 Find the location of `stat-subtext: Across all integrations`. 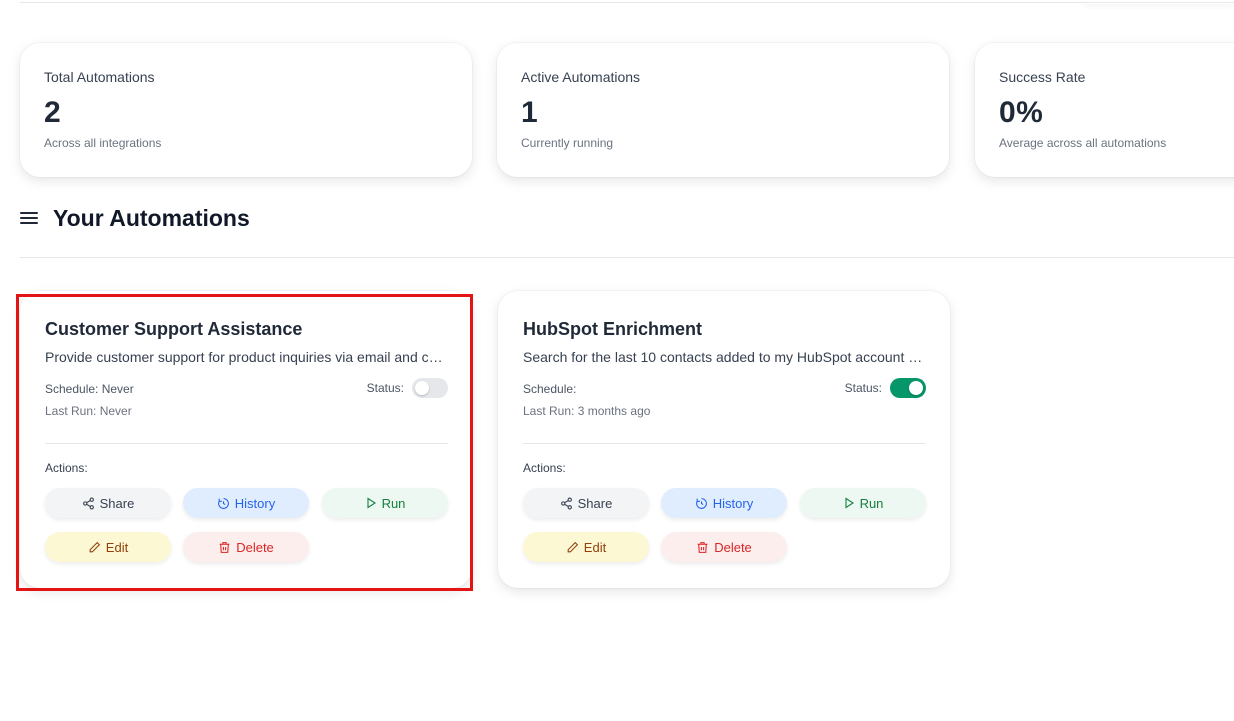

stat-subtext: Across all integrations is located at coordinates (103, 143).